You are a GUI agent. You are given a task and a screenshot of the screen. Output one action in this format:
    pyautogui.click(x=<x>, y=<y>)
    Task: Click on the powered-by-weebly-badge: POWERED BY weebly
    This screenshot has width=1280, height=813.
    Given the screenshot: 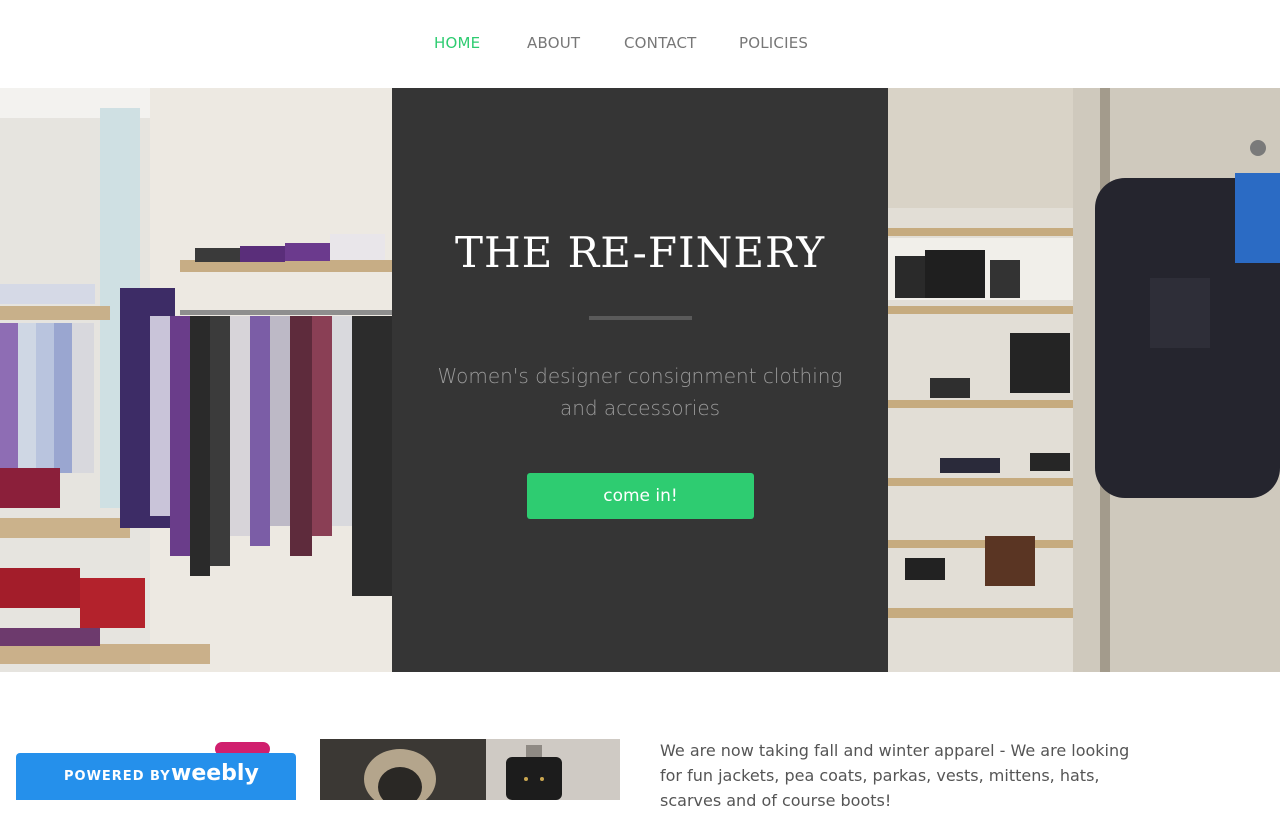 What is the action you would take?
    pyautogui.click(x=156, y=776)
    